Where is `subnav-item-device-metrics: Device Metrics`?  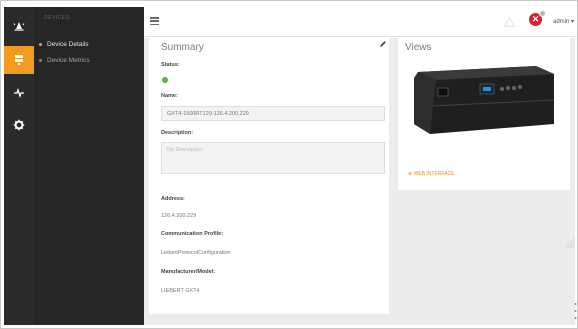 subnav-item-device-metrics: Device Metrics is located at coordinates (64, 60).